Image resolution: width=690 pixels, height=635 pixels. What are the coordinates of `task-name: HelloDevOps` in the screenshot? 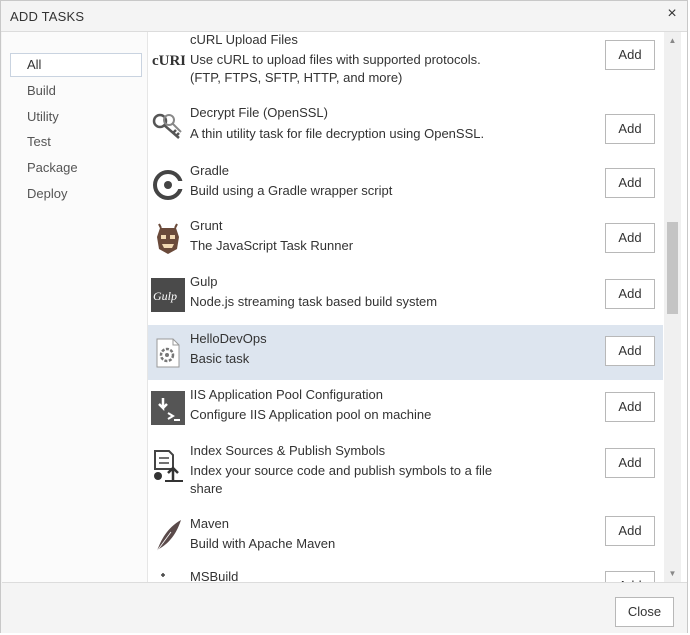 It's located at (228, 338).